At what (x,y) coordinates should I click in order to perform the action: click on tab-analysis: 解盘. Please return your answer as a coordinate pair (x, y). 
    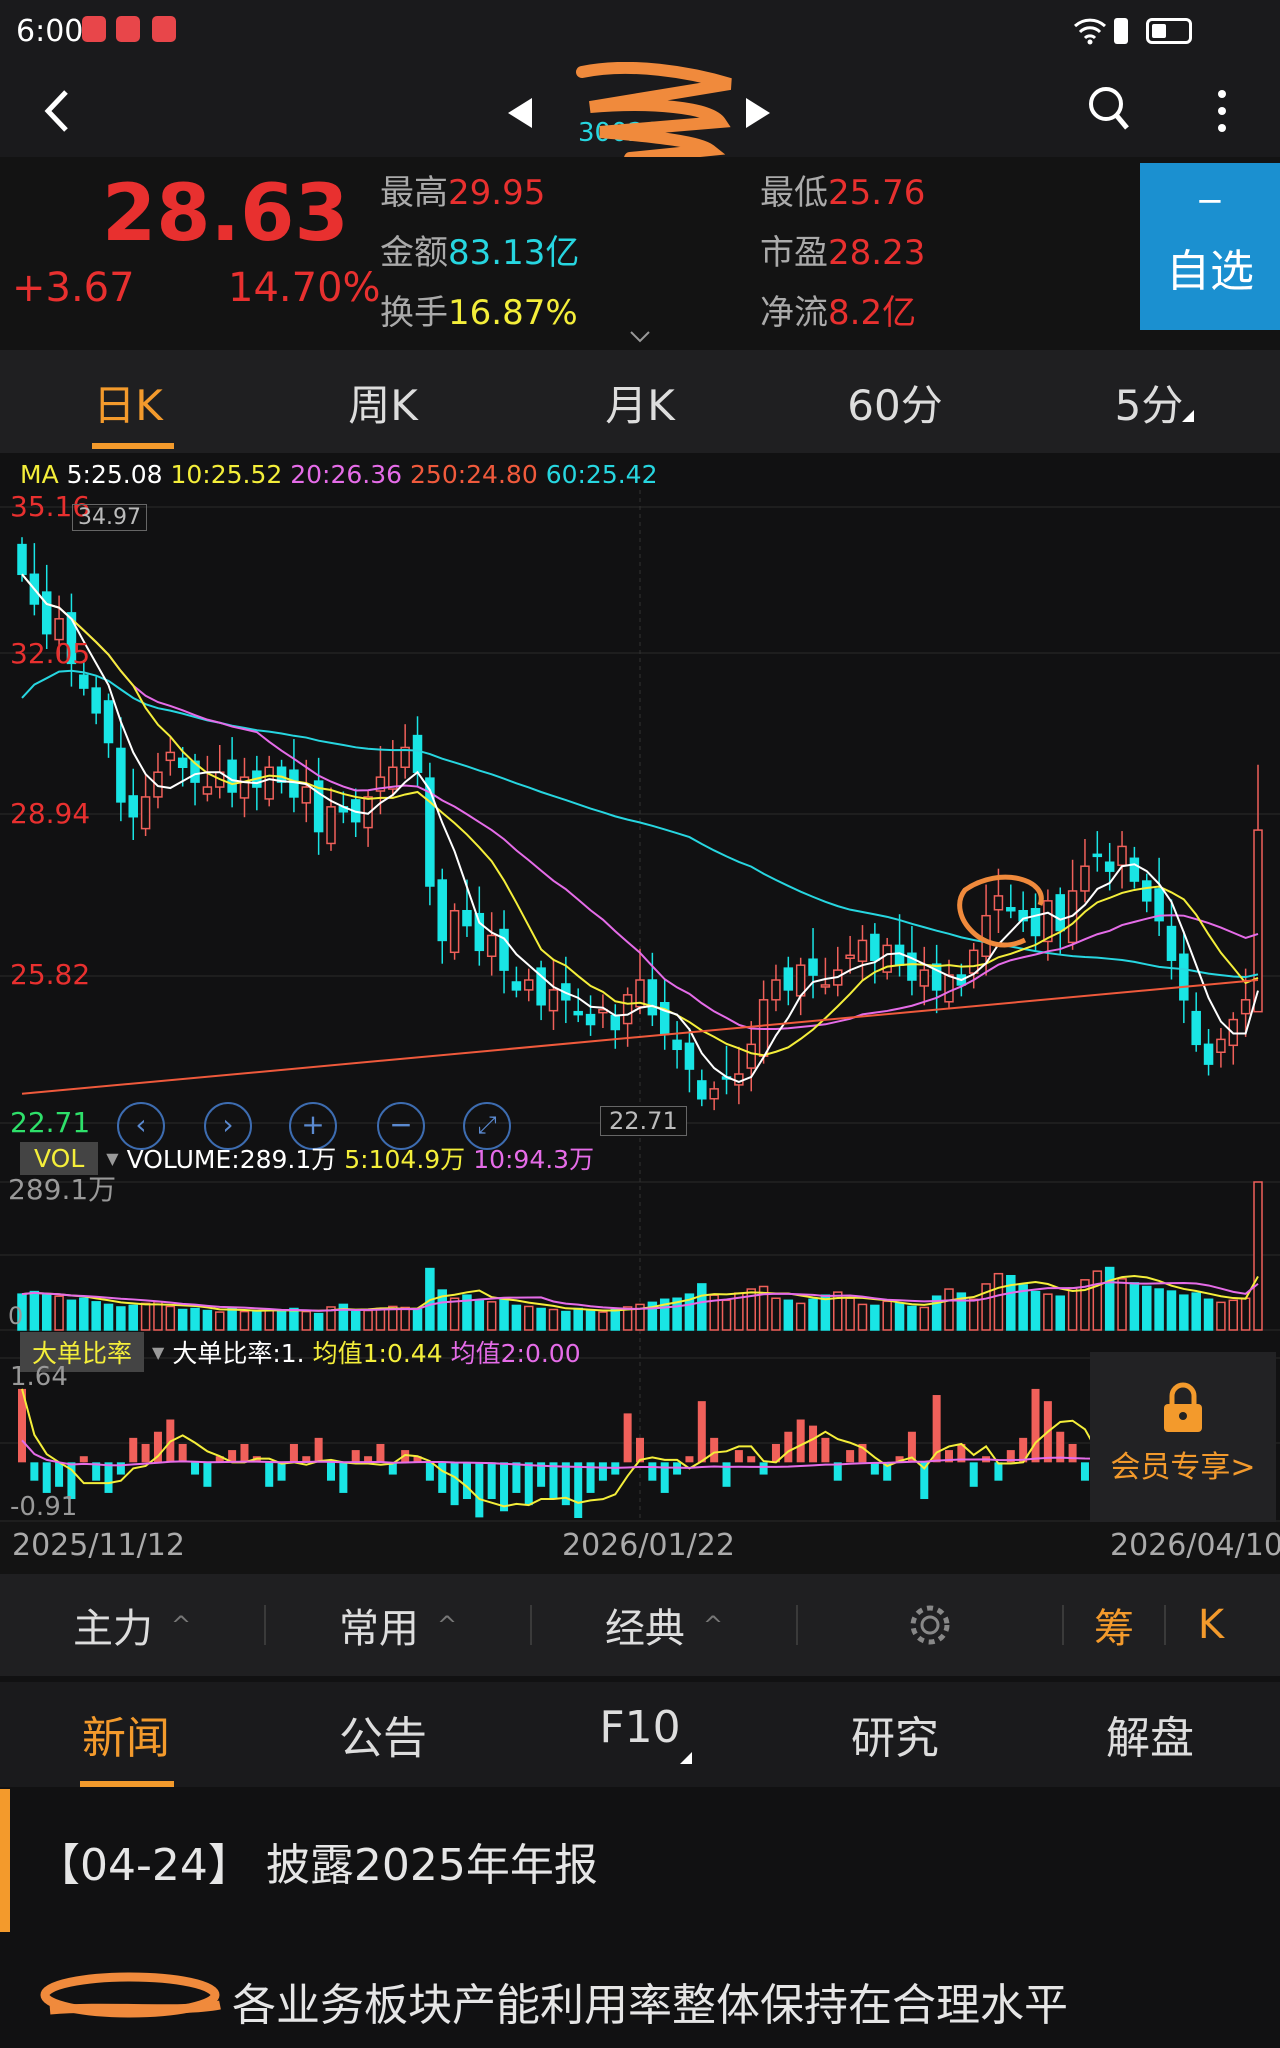
    Looking at the image, I should click on (1150, 1734).